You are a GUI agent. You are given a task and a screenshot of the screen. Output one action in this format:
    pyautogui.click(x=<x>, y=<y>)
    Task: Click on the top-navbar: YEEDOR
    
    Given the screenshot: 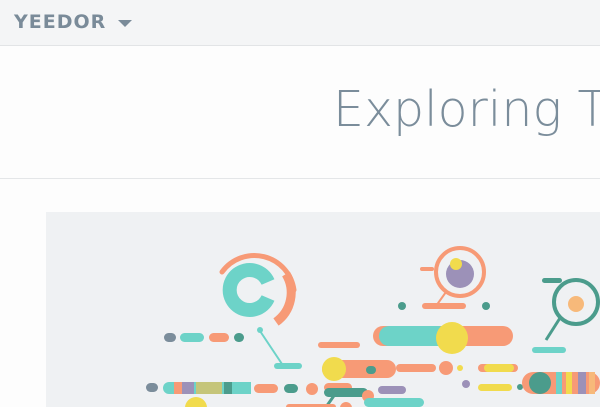 What is the action you would take?
    pyautogui.click(x=300, y=23)
    